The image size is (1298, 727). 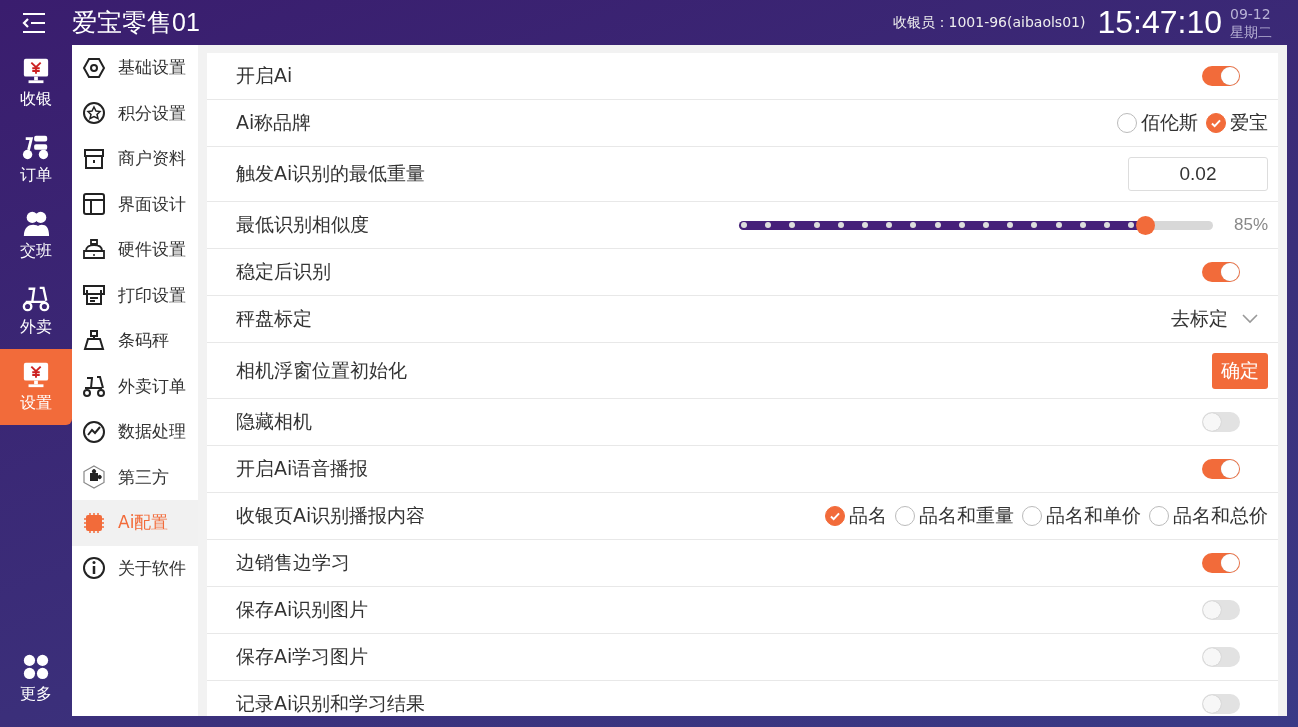 What do you see at coordinates (1159, 22) in the screenshot?
I see `clock-time: 15:47:10` at bounding box center [1159, 22].